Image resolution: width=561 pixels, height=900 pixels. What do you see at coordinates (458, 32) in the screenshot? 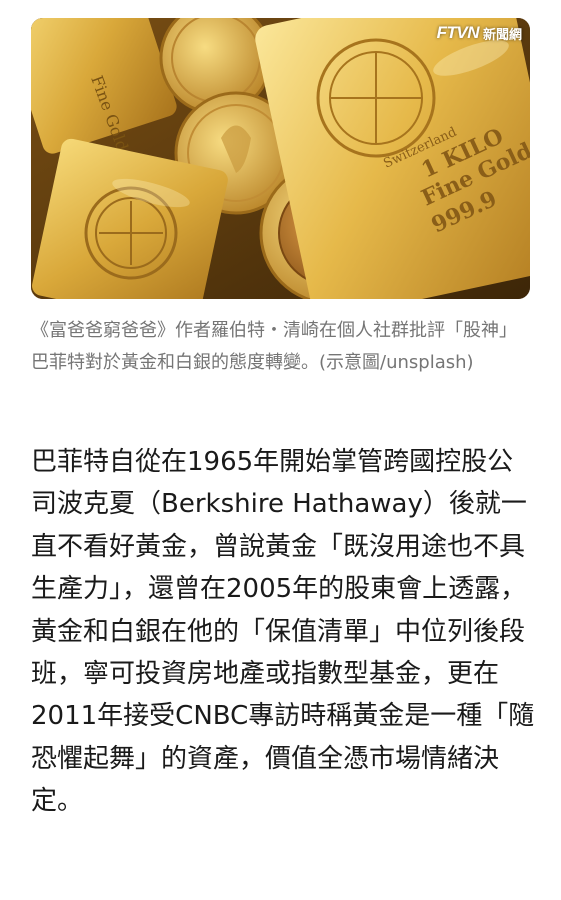
I see `ftvn-logo: FTVN` at bounding box center [458, 32].